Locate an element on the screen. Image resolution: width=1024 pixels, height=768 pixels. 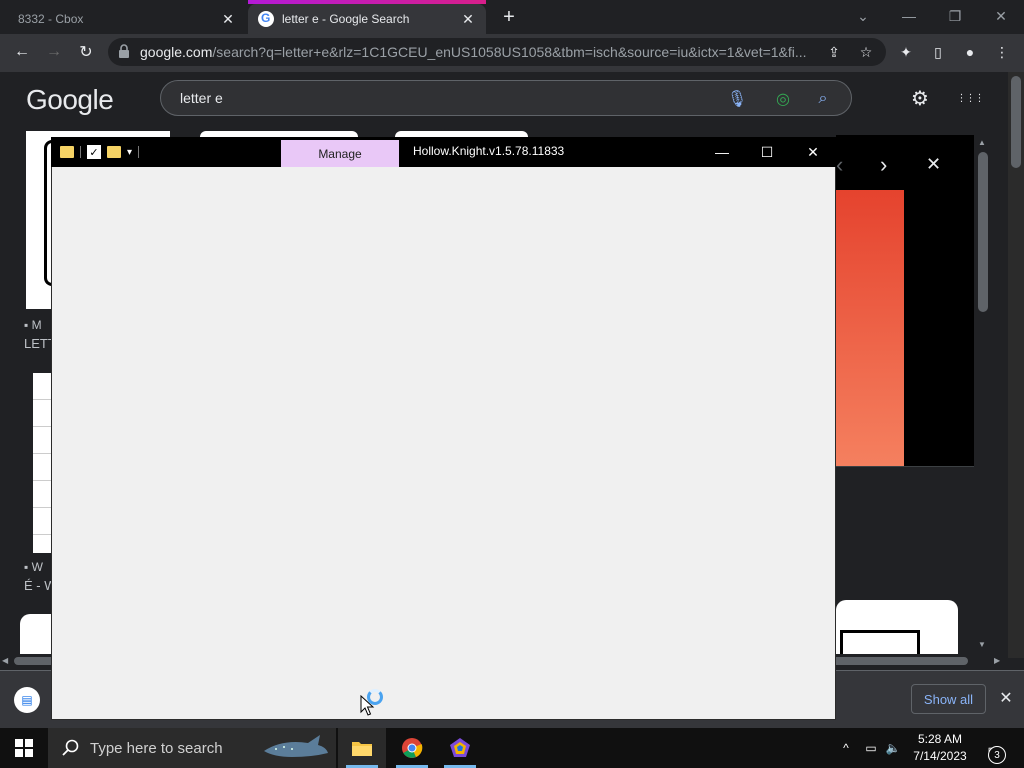
properties-check-icon: ✓ is located at coordinates (94, 152).